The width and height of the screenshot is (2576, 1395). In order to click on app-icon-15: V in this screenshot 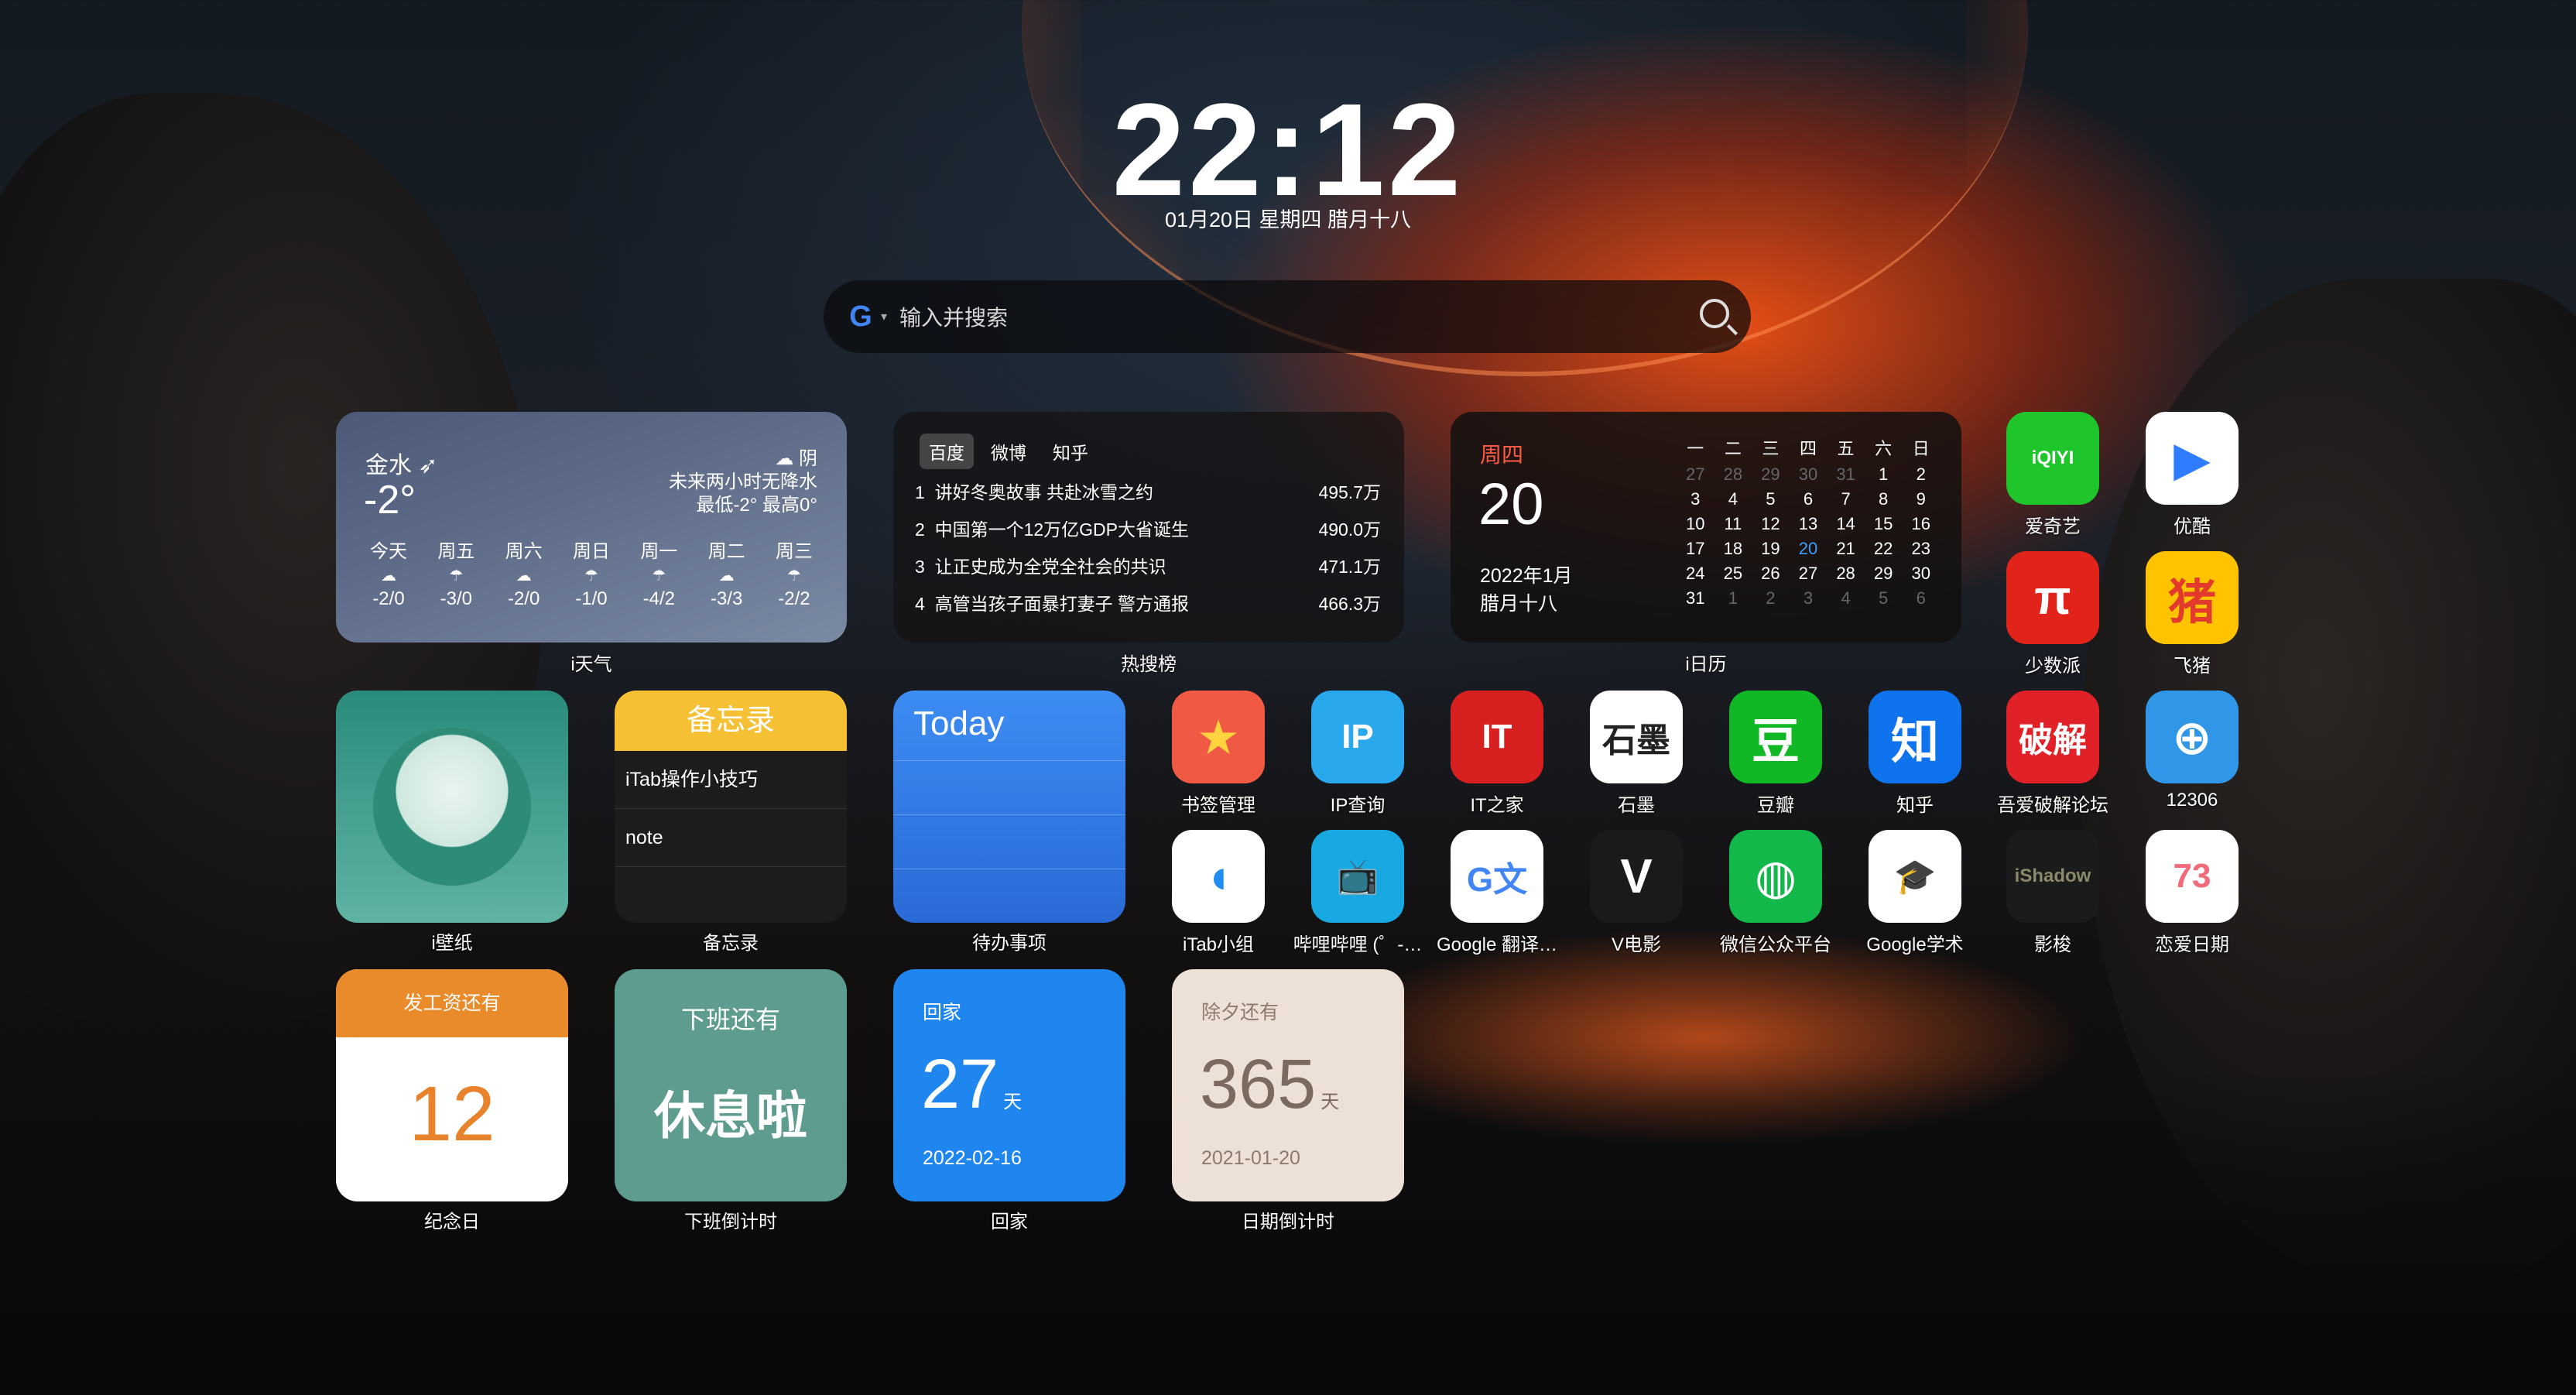, I will do `click(1636, 876)`.